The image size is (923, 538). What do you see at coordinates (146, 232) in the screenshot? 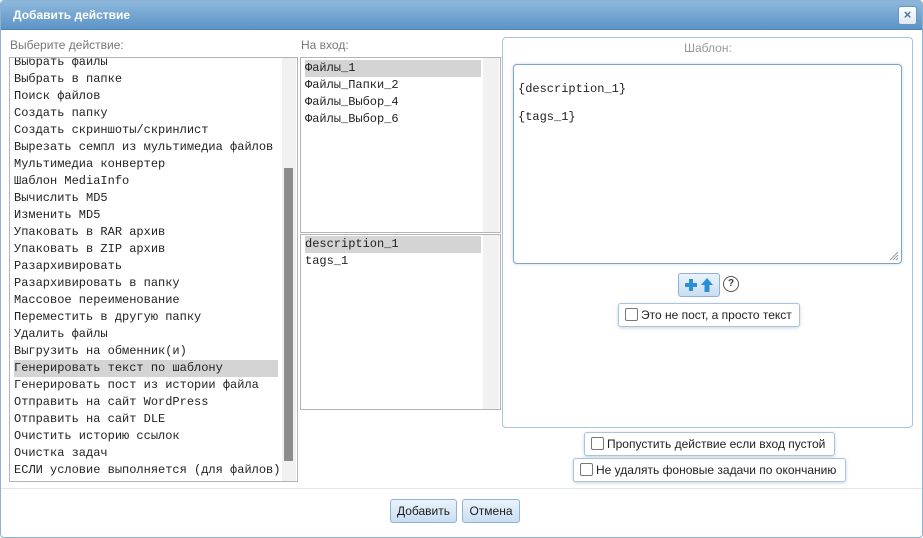
I see `list-item: Упаковать в RAR архив` at bounding box center [146, 232].